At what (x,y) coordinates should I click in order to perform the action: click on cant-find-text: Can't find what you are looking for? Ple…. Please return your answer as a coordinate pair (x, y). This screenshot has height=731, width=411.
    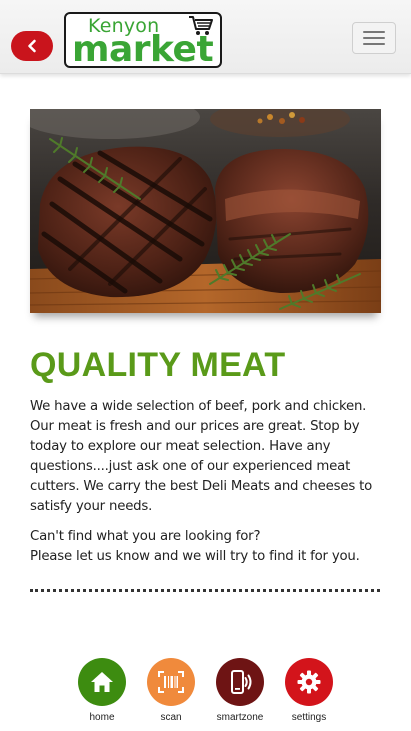
    Looking at the image, I should click on (208, 547).